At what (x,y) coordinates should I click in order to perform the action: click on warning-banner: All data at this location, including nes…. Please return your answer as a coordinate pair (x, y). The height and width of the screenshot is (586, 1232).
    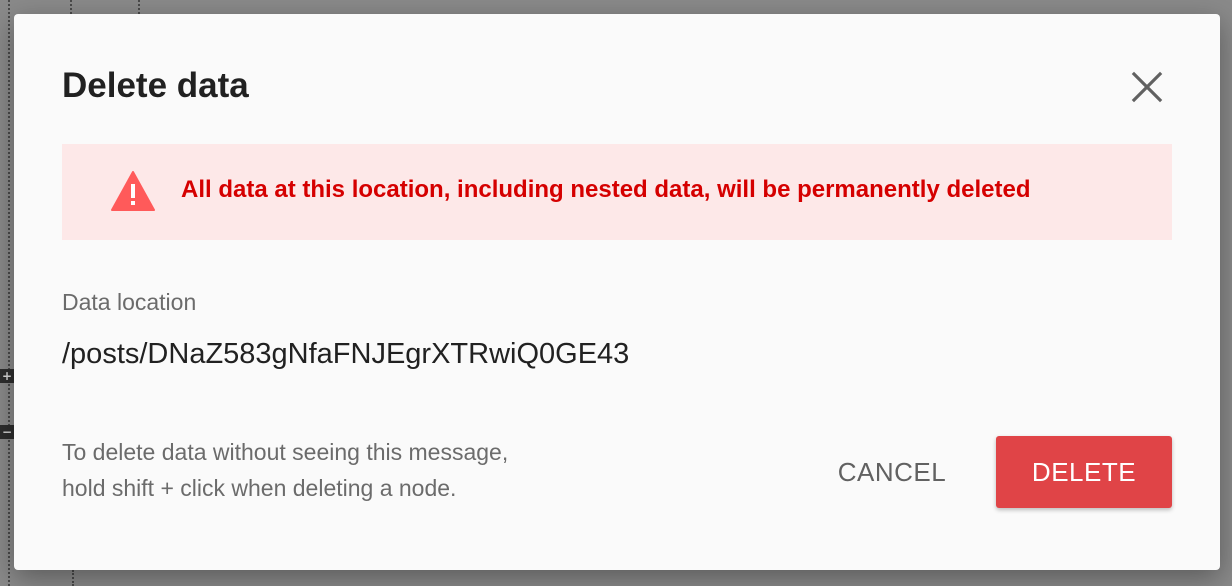
    Looking at the image, I should click on (617, 192).